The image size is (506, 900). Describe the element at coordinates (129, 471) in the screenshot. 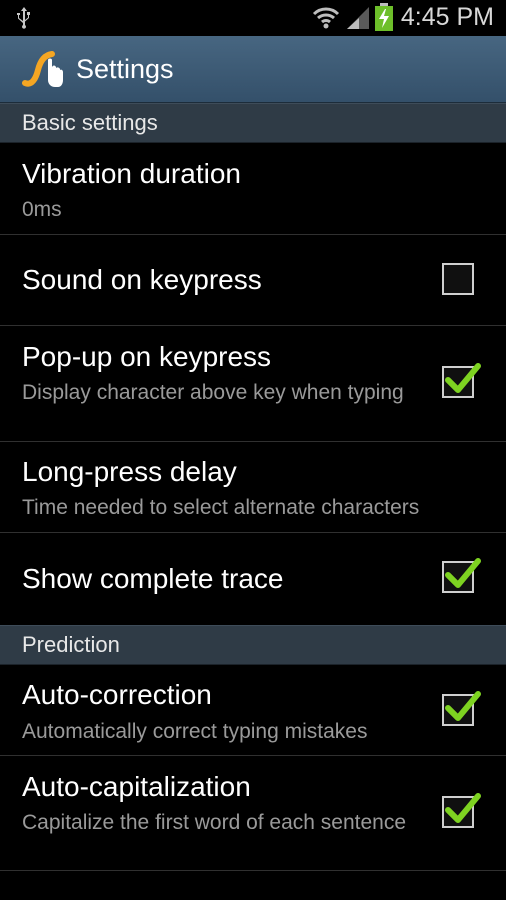

I see `pref-label: Long-press delay` at that location.